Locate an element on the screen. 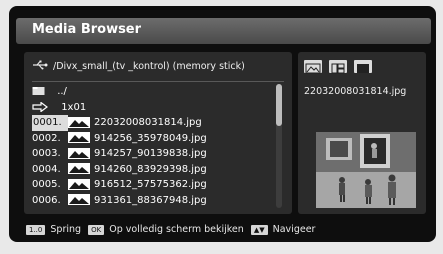 The image size is (443, 254). navigate-keys-icon: ▲▼ is located at coordinates (259, 229).